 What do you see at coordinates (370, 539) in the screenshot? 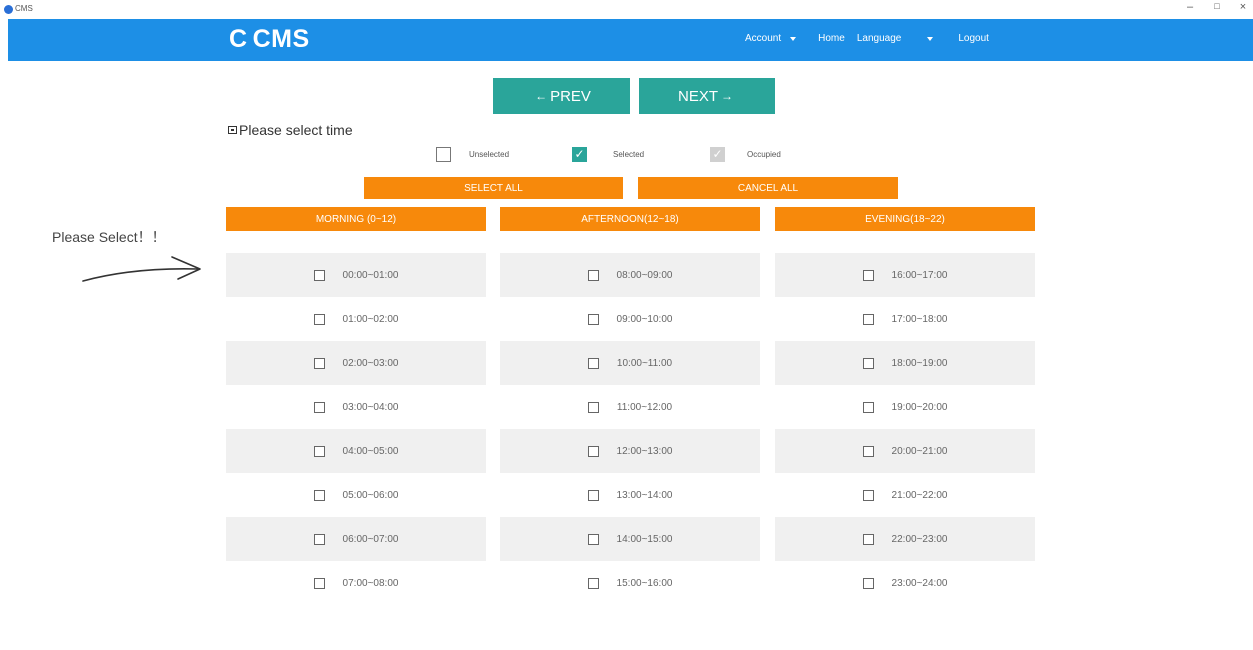
I see `slot-label: 06:00~07:00` at bounding box center [370, 539].